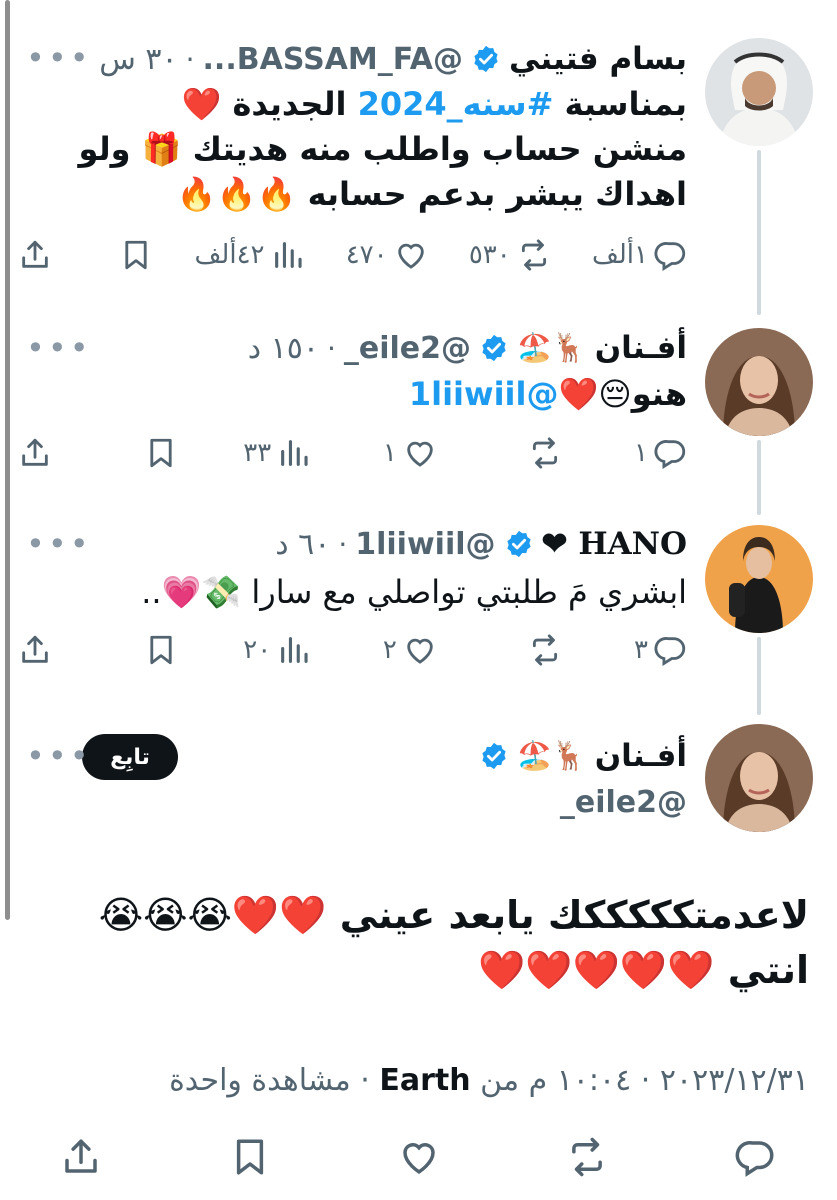 This screenshot has height=1200, width=837. What do you see at coordinates (641, 453) in the screenshot?
I see `reply-count: ١` at bounding box center [641, 453].